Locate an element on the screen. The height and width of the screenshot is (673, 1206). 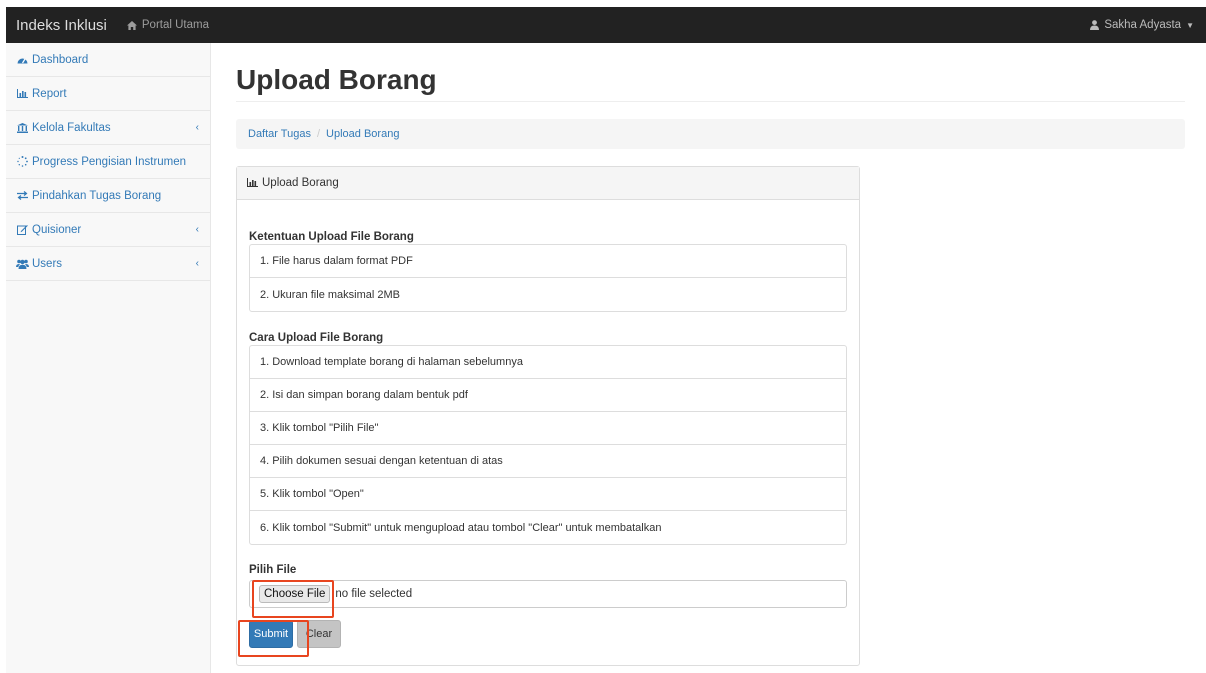
sidebar-item-kelola-fakultas: Kelola Fakultas ‹ is located at coordinates (108, 128).